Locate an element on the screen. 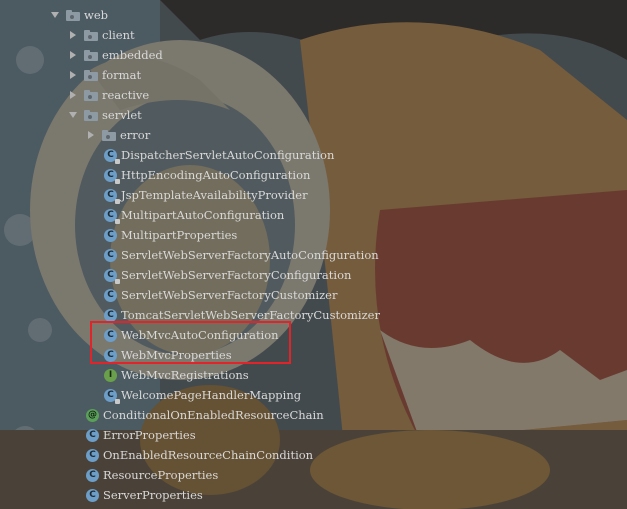 The image size is (627, 509). tree-node-label: servlet is located at coordinates (122, 115).